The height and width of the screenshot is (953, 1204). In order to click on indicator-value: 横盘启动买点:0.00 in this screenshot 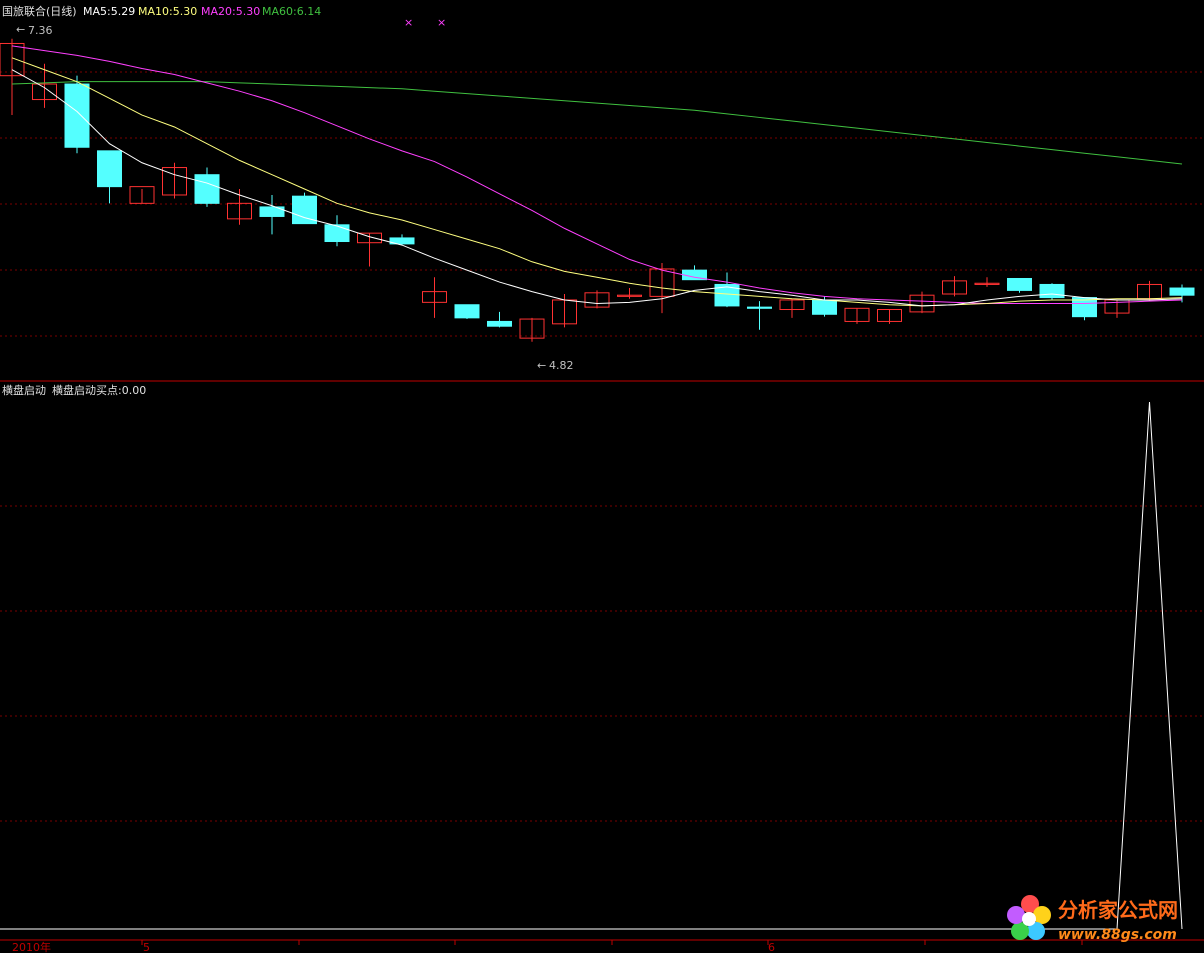, I will do `click(99, 390)`.